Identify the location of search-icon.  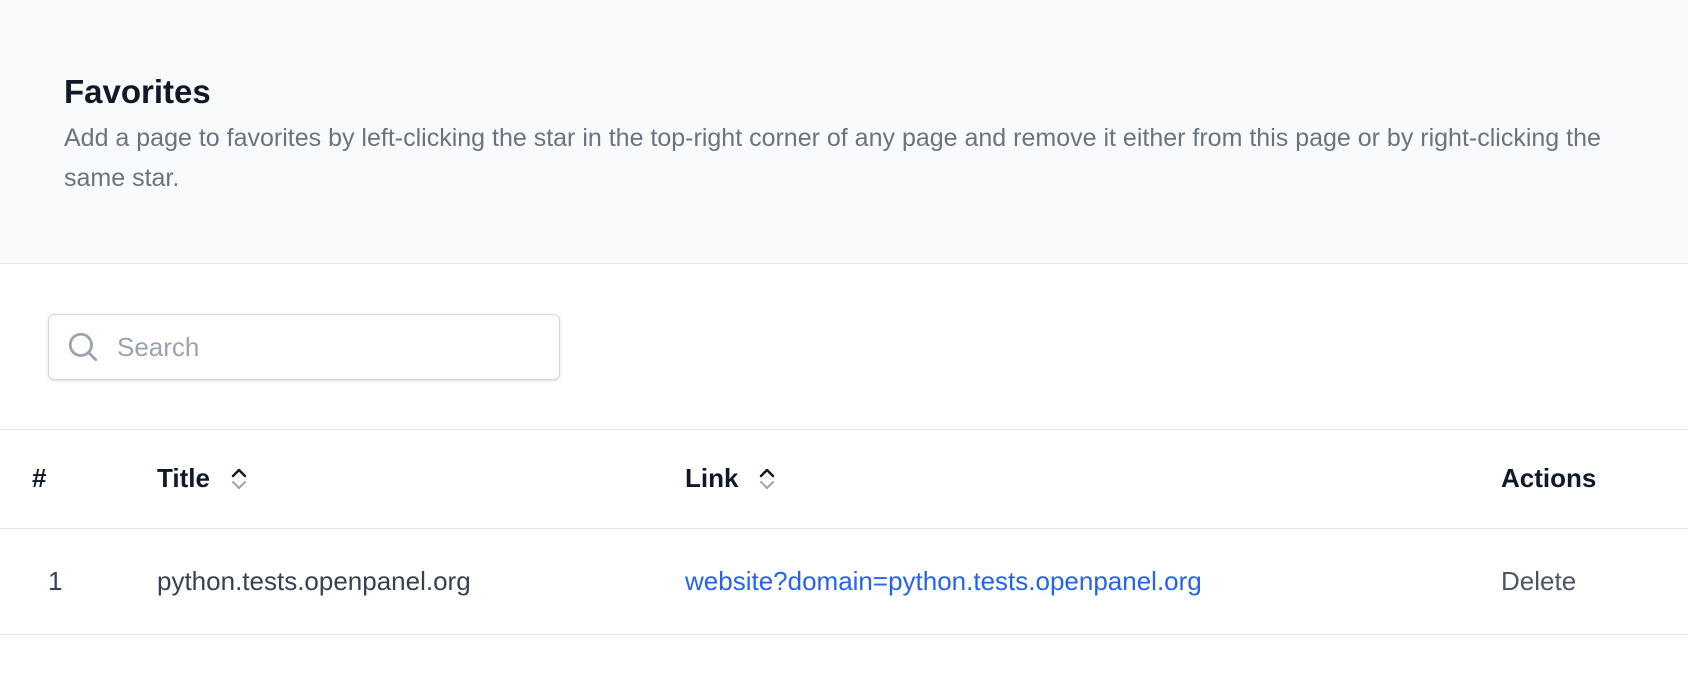
(83, 347).